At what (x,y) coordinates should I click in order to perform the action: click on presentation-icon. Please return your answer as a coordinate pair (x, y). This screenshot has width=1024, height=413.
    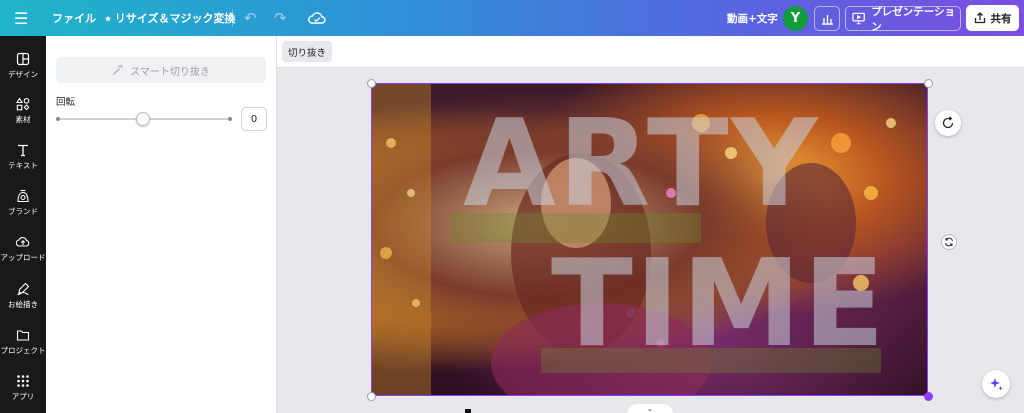
    Looking at the image, I should click on (858, 18).